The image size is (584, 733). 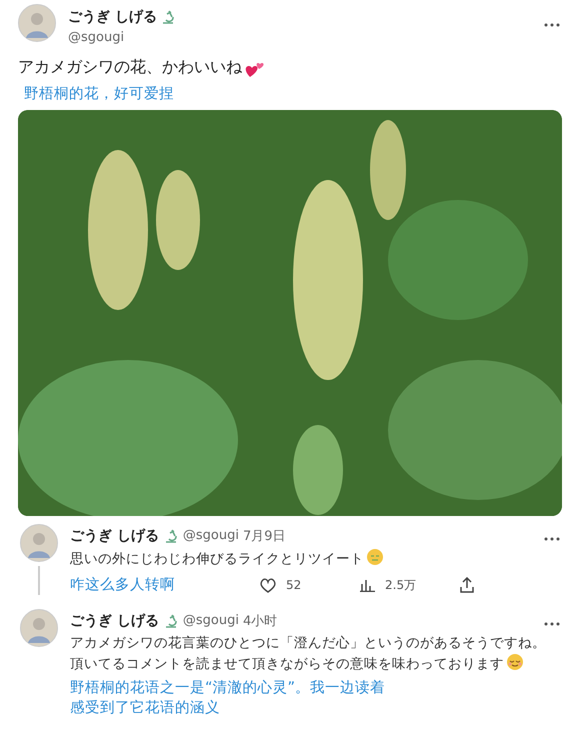 What do you see at coordinates (268, 585) in the screenshot?
I see `heart-icon` at bounding box center [268, 585].